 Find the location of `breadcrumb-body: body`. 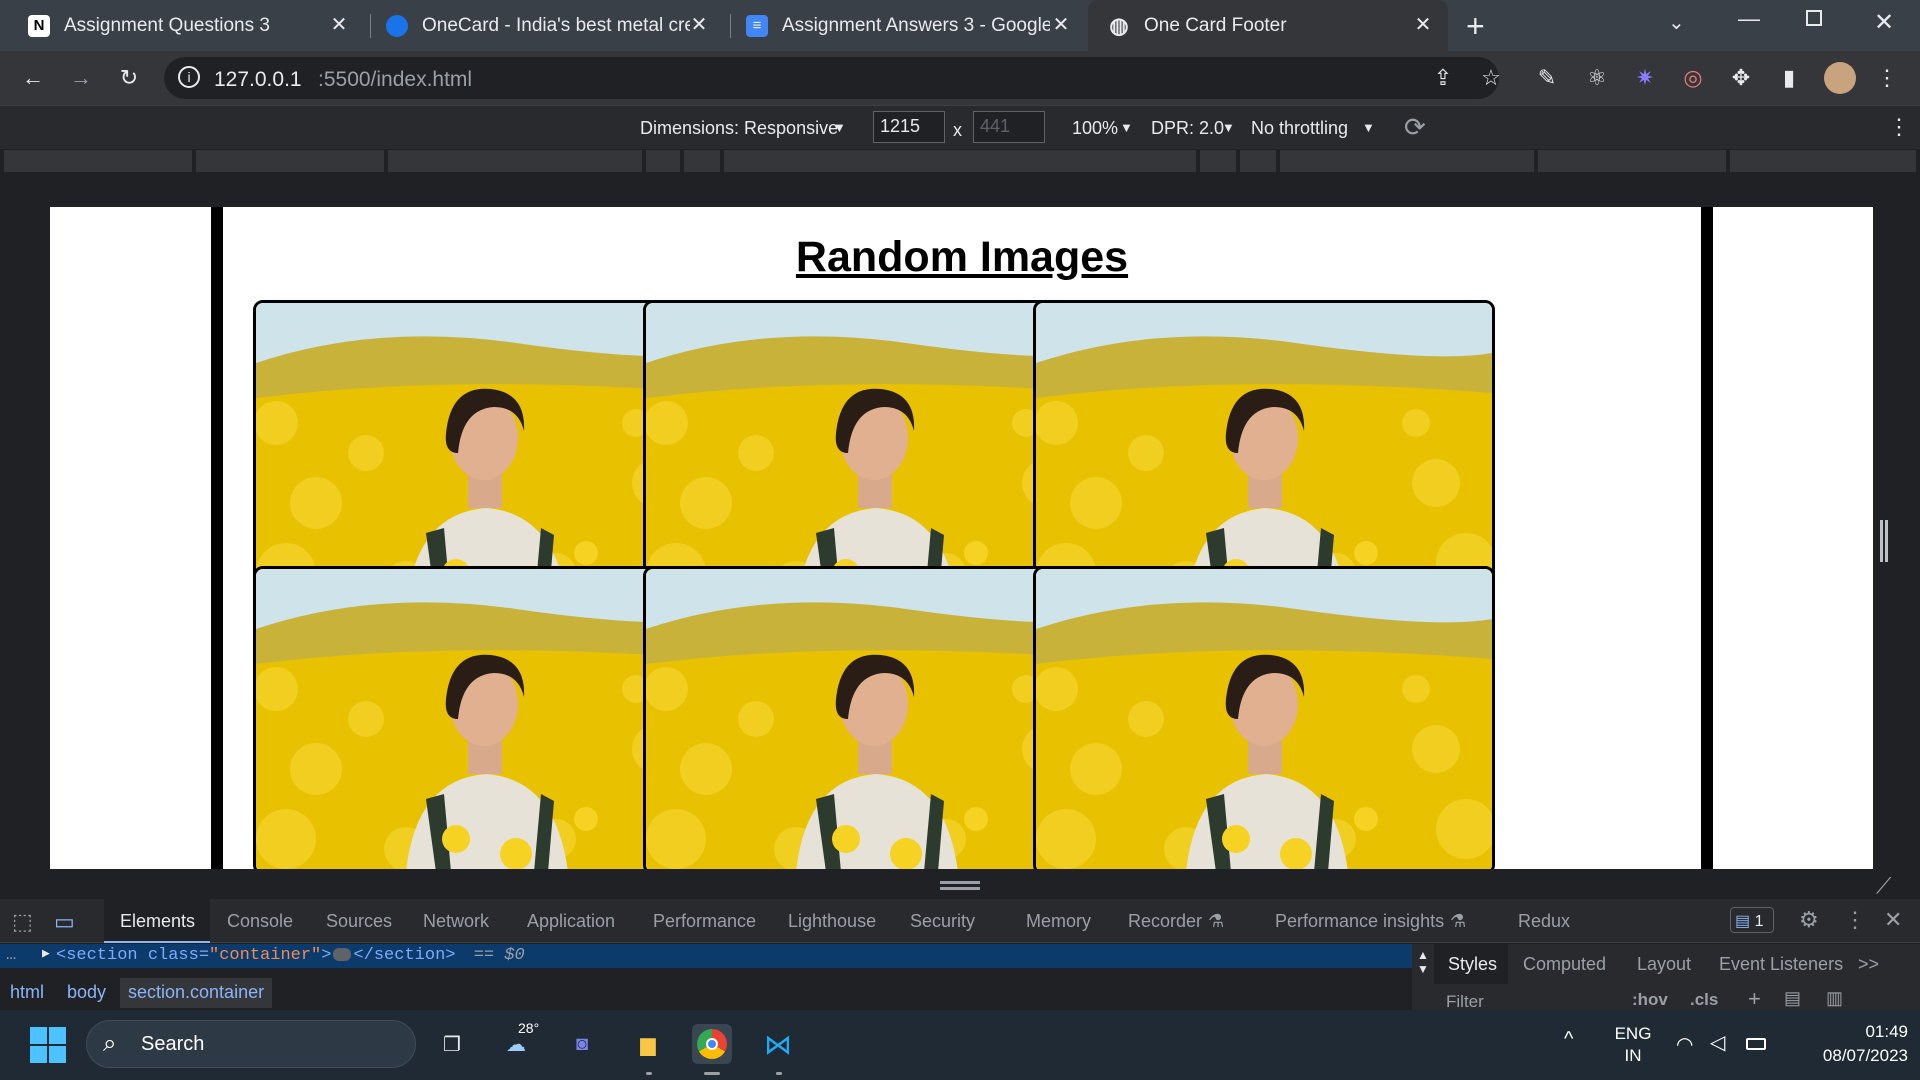

breadcrumb-body: body is located at coordinates (86, 992).